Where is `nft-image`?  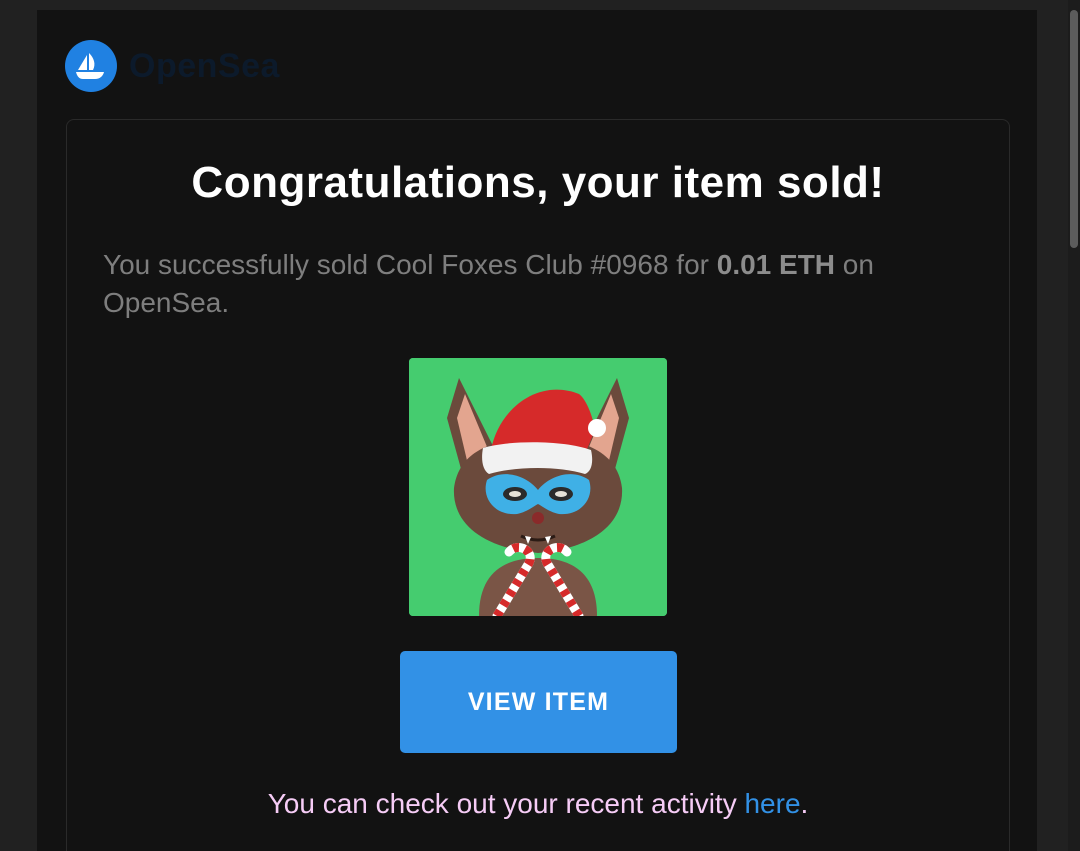
nft-image is located at coordinates (538, 487).